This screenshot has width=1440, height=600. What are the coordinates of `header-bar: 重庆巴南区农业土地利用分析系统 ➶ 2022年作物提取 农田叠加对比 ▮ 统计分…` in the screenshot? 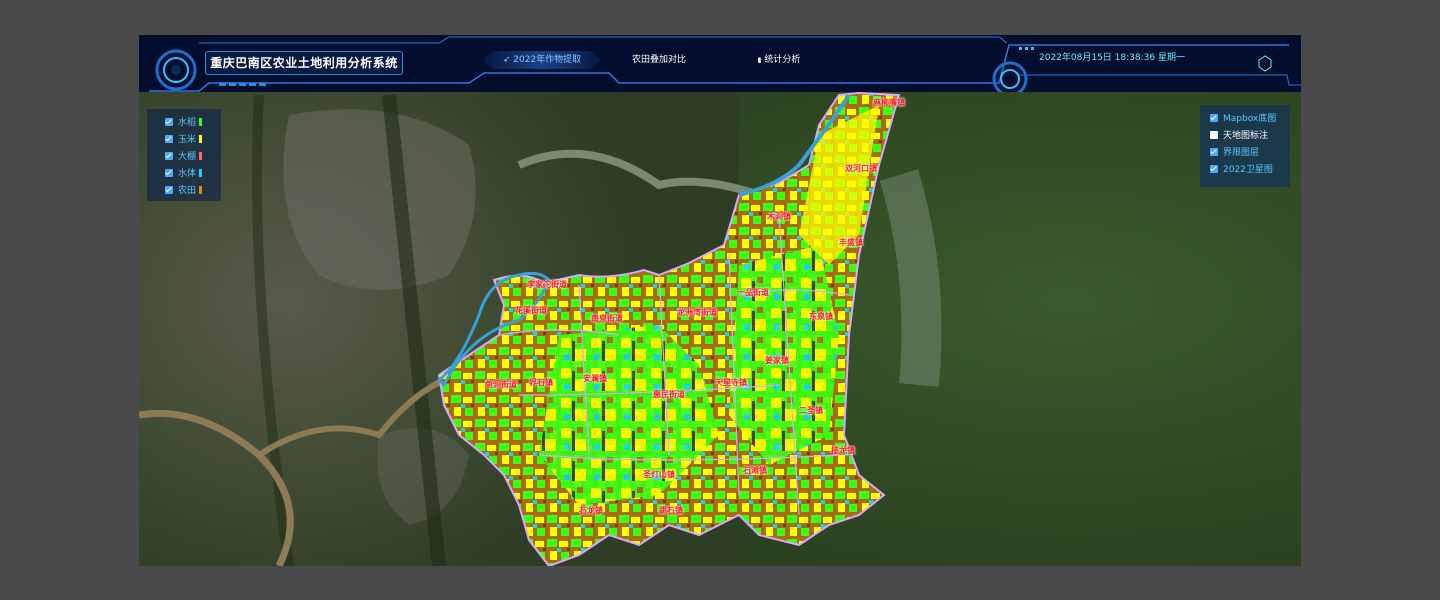 It's located at (720, 63).